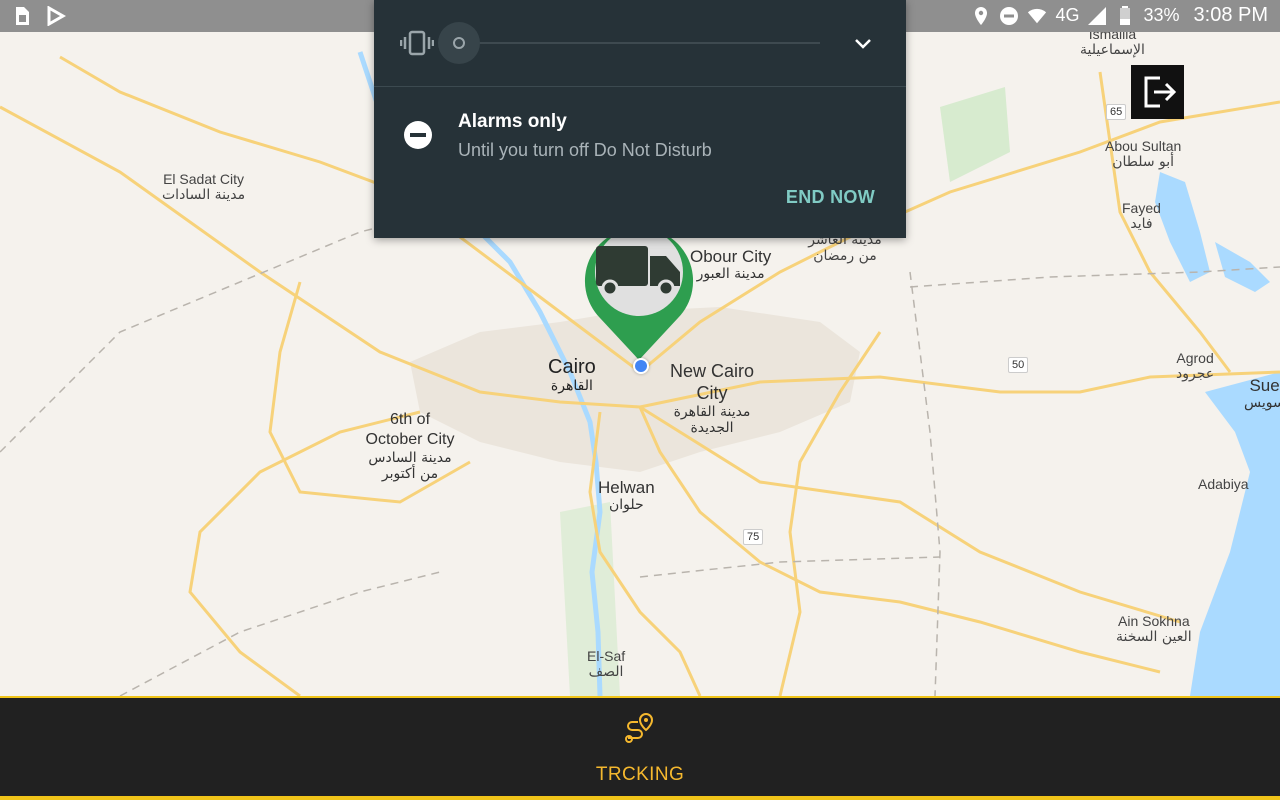 The image size is (1280, 800). I want to click on place-label: Abou Sultan أبو سلطان, so click(1143, 154).